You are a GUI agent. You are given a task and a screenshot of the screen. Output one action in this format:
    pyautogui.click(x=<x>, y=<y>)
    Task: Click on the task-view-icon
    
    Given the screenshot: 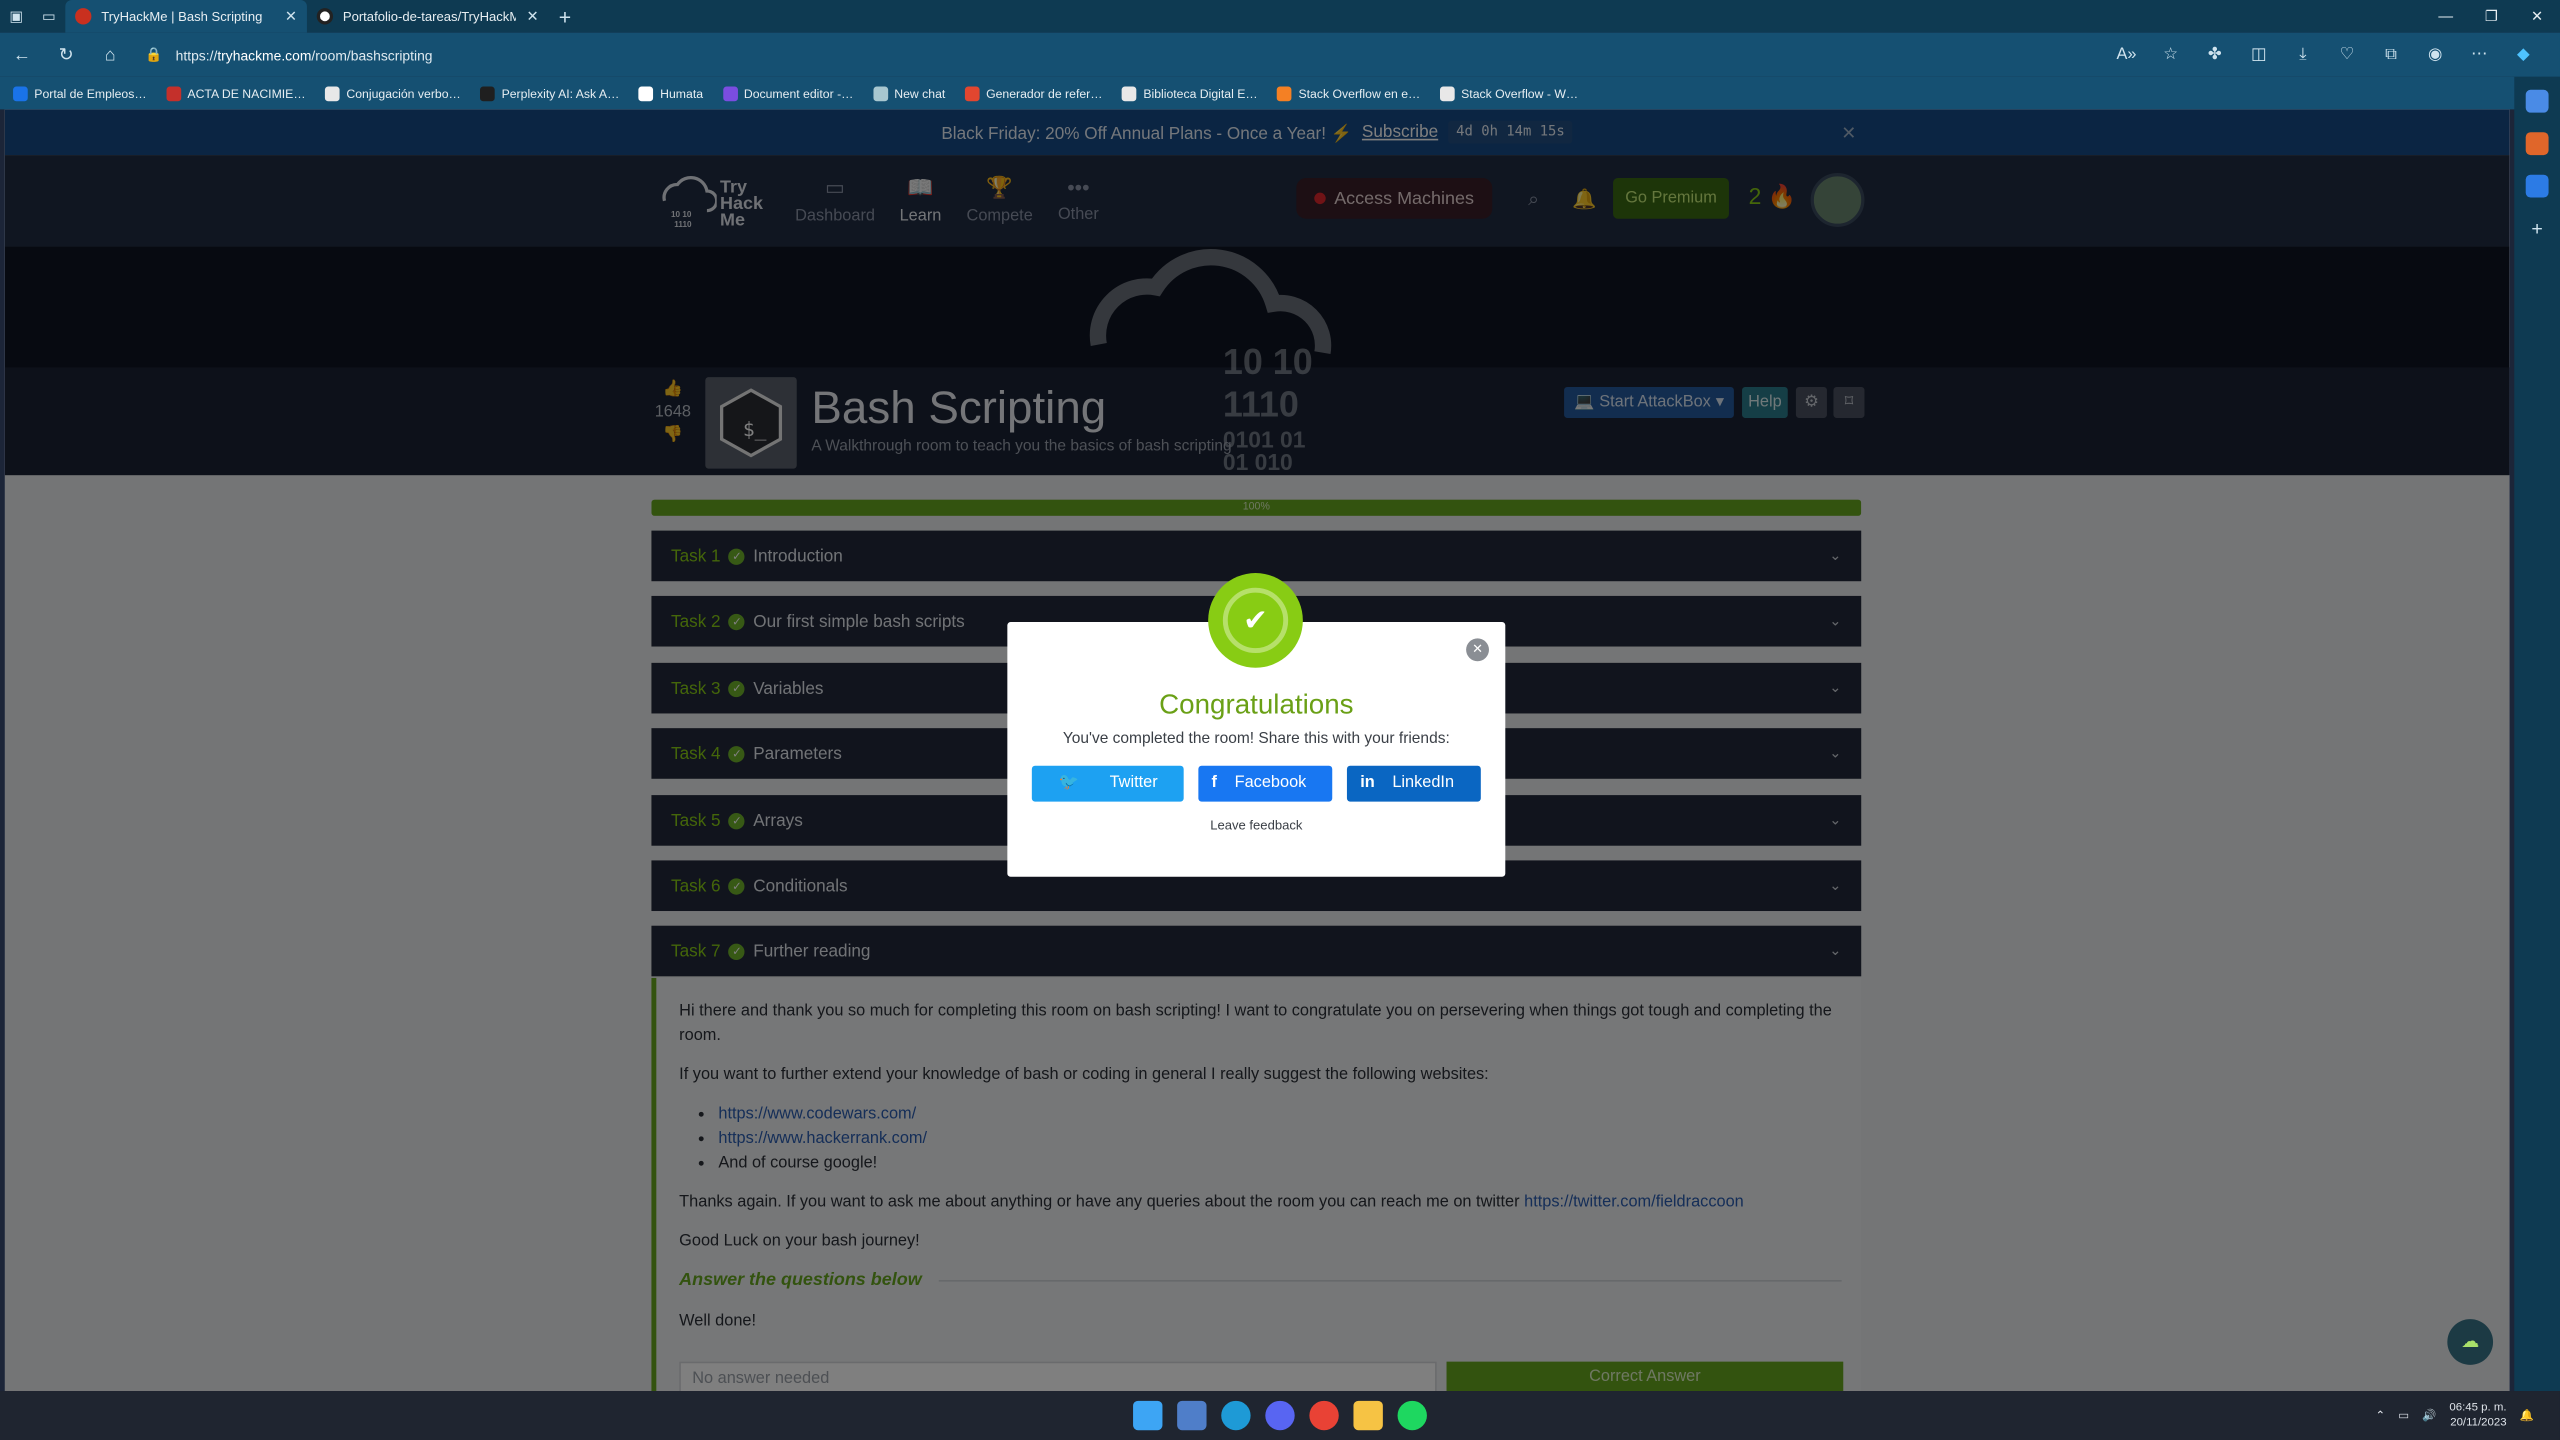 What is the action you would take?
    pyautogui.click(x=1192, y=1415)
    